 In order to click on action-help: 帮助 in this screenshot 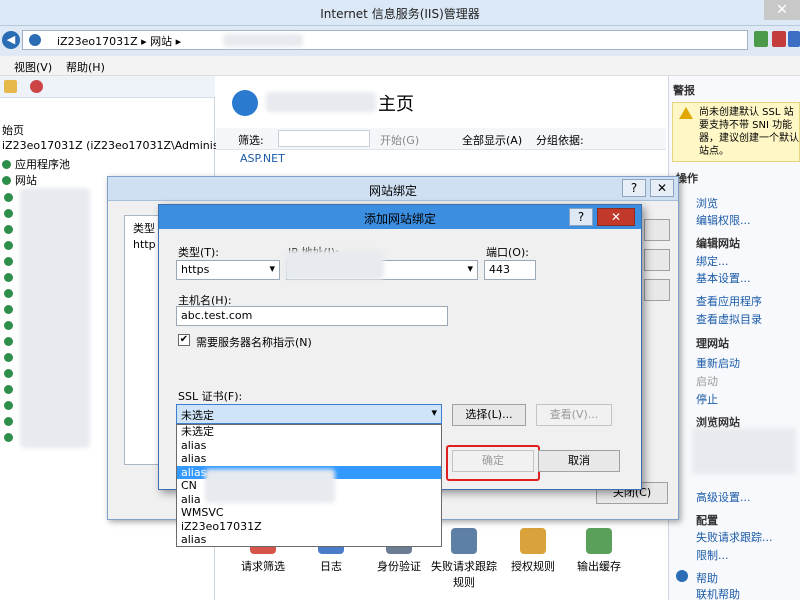, I will do `click(707, 578)`.